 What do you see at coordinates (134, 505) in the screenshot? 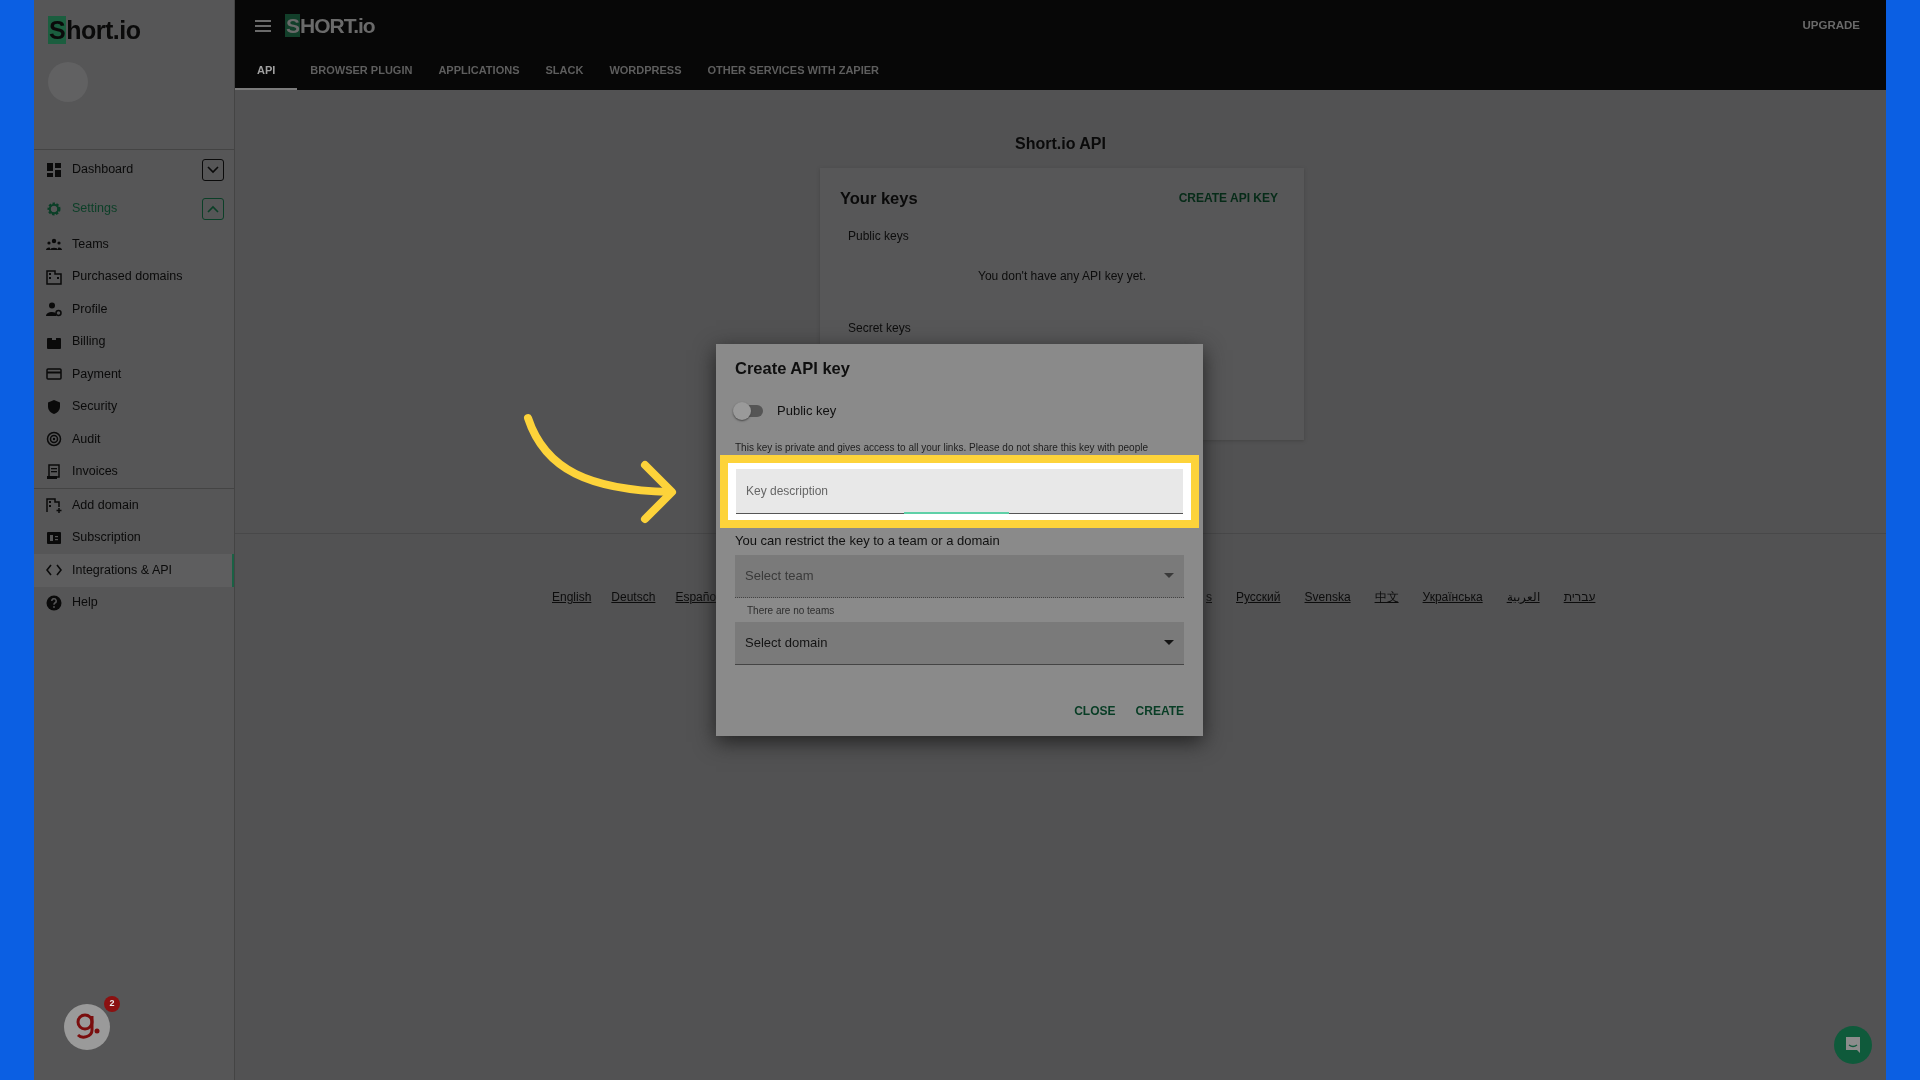
I see `sidebar-item: Add domain` at bounding box center [134, 505].